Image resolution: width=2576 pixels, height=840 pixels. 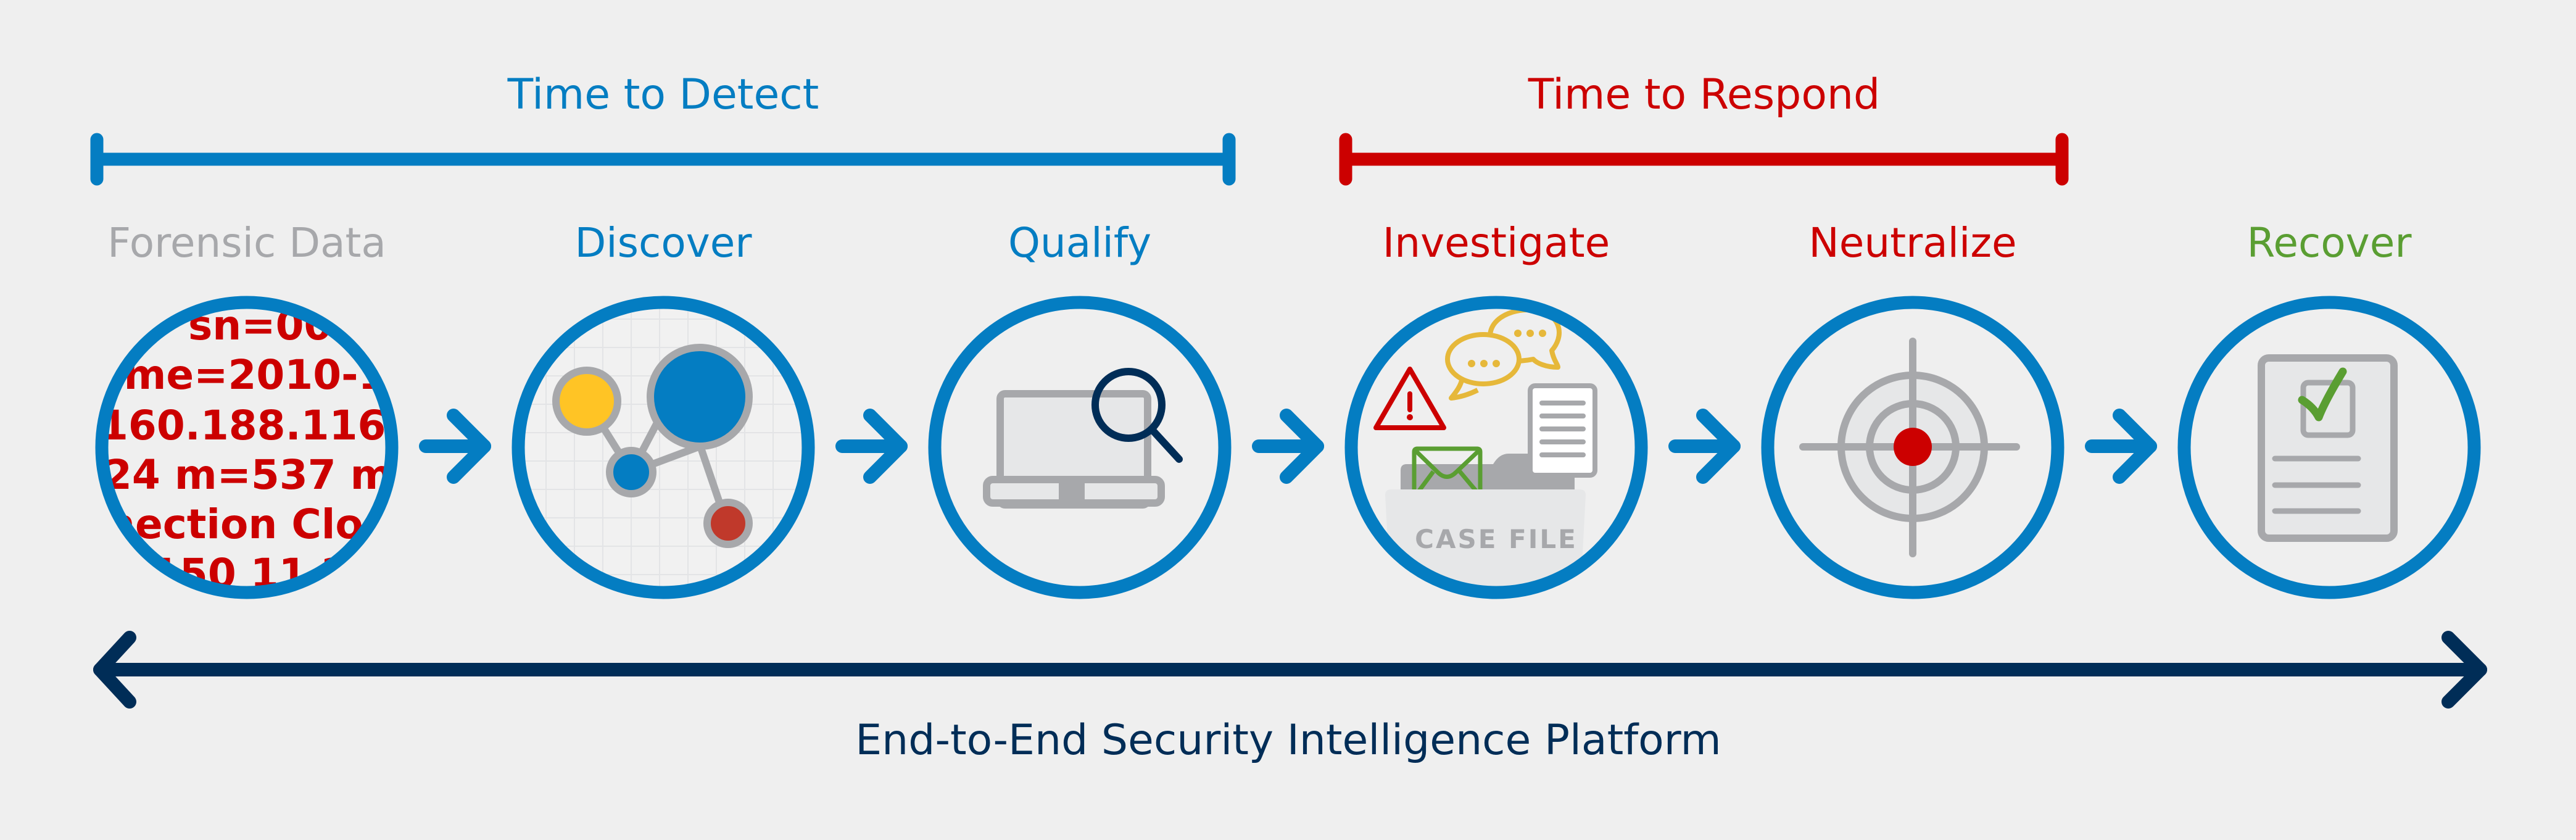 What do you see at coordinates (586, 401) in the screenshot?
I see `yellow-node` at bounding box center [586, 401].